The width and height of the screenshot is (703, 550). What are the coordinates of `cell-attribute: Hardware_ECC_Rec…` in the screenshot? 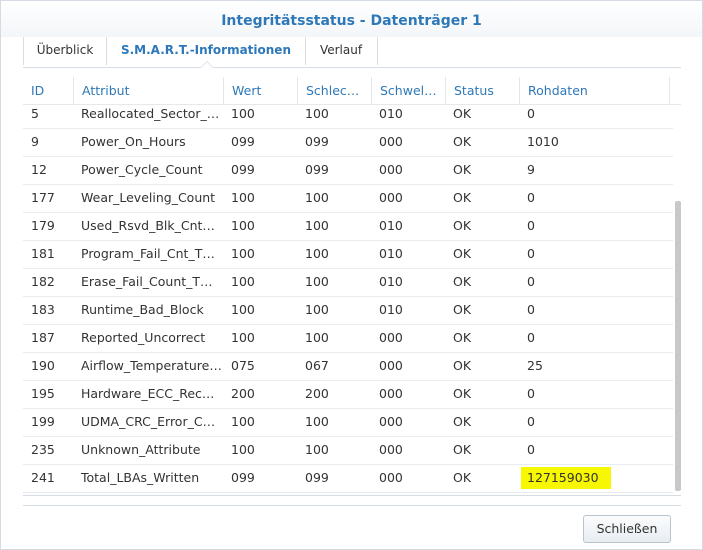 It's located at (148, 393).